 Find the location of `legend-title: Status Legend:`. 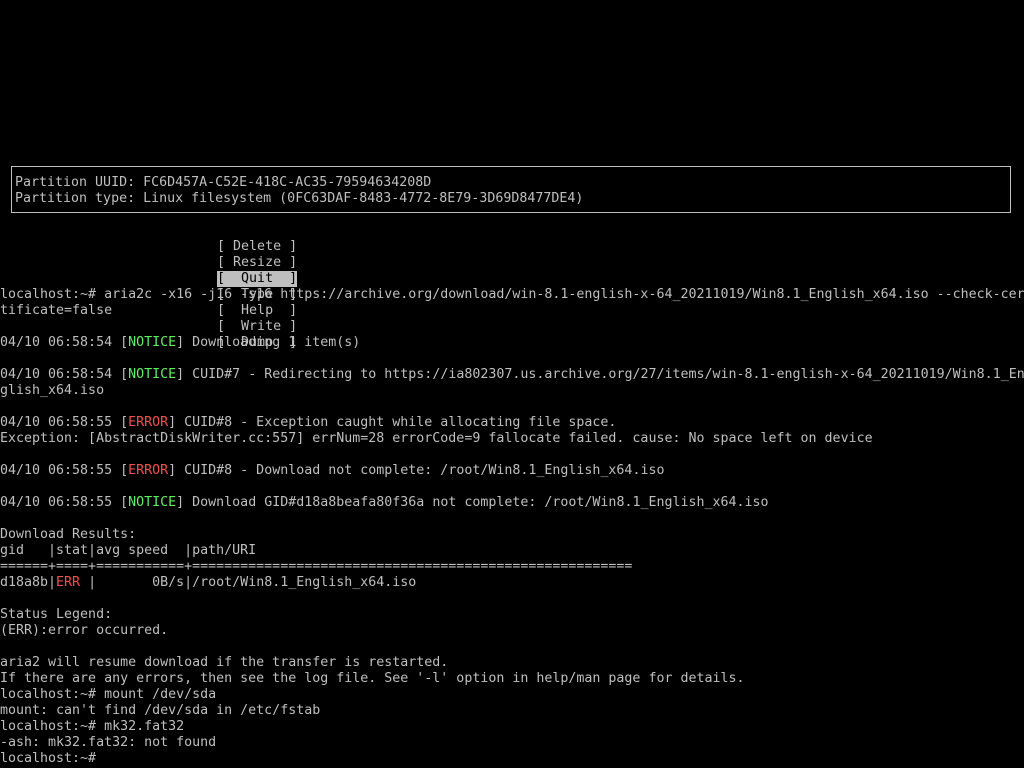

legend-title: Status Legend: is located at coordinates (56, 614).